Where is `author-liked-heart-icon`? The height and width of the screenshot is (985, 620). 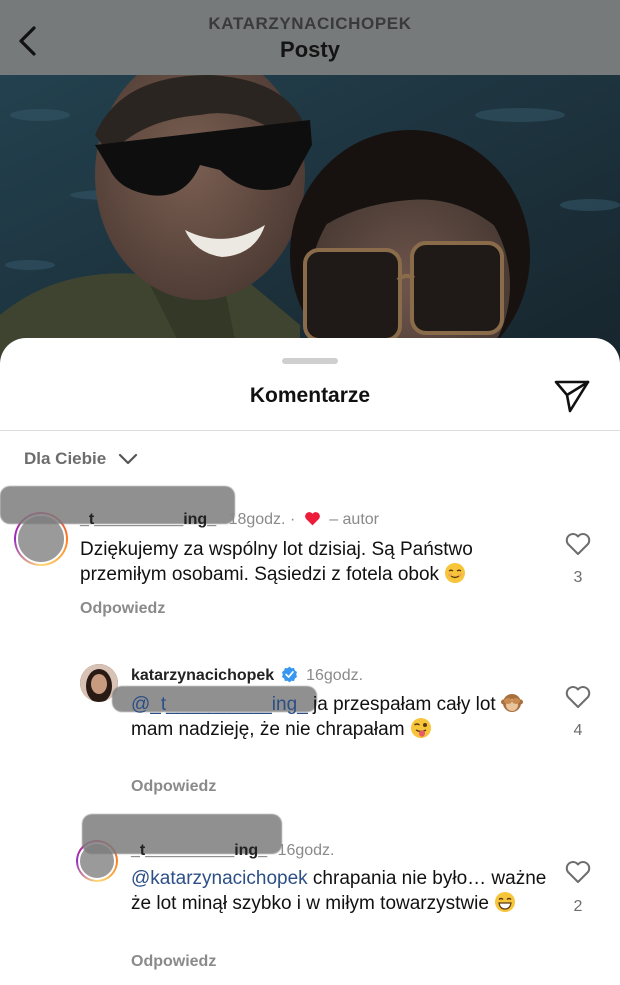
author-liked-heart-icon is located at coordinates (312, 519).